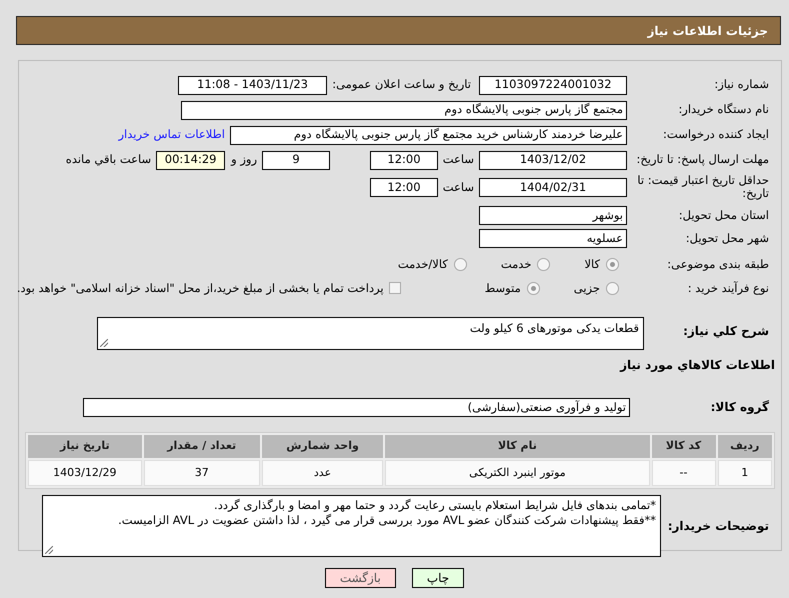 This screenshot has height=598, width=789. I want to click on remaining-time-field: 00:14:29, so click(191, 160).